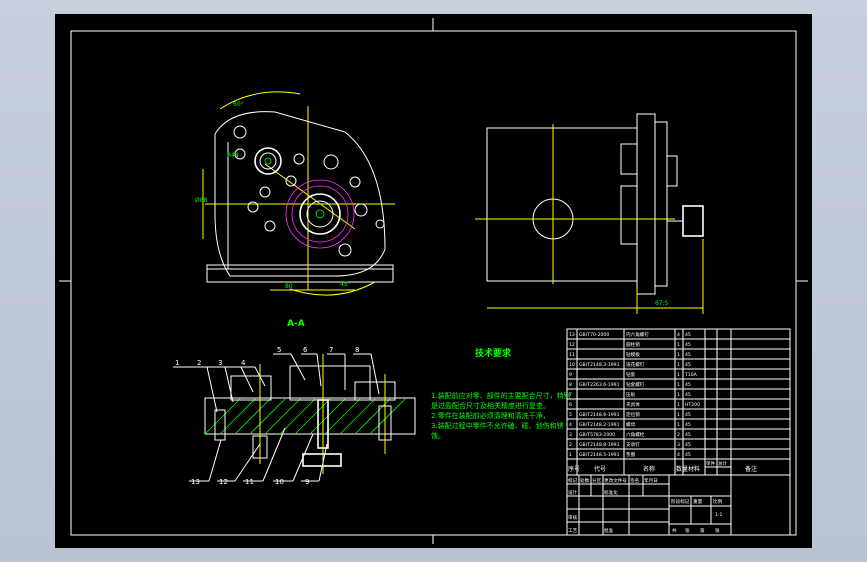 This screenshot has width=867, height=562. Describe the element at coordinates (615, 480) in the screenshot. I see `tb-change-doc: 更改文件号` at that location.